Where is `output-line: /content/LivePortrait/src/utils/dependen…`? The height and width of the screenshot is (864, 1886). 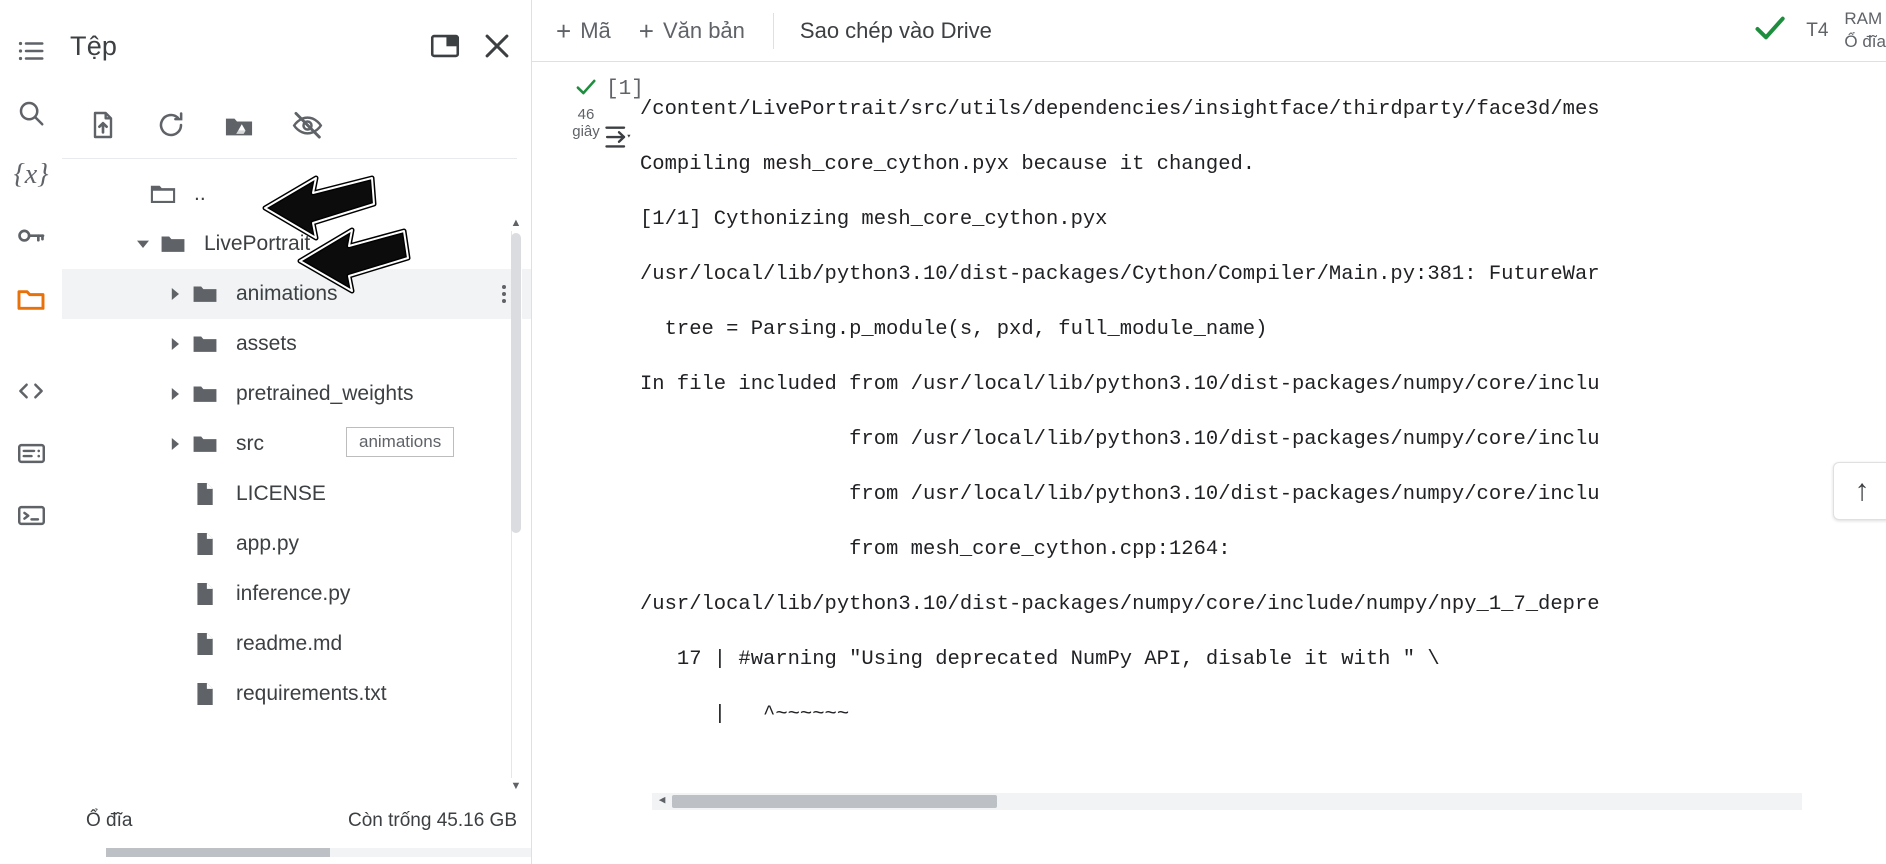 output-line: /content/LivePortrait/src/utils/dependen… is located at coordinates (1120, 109).